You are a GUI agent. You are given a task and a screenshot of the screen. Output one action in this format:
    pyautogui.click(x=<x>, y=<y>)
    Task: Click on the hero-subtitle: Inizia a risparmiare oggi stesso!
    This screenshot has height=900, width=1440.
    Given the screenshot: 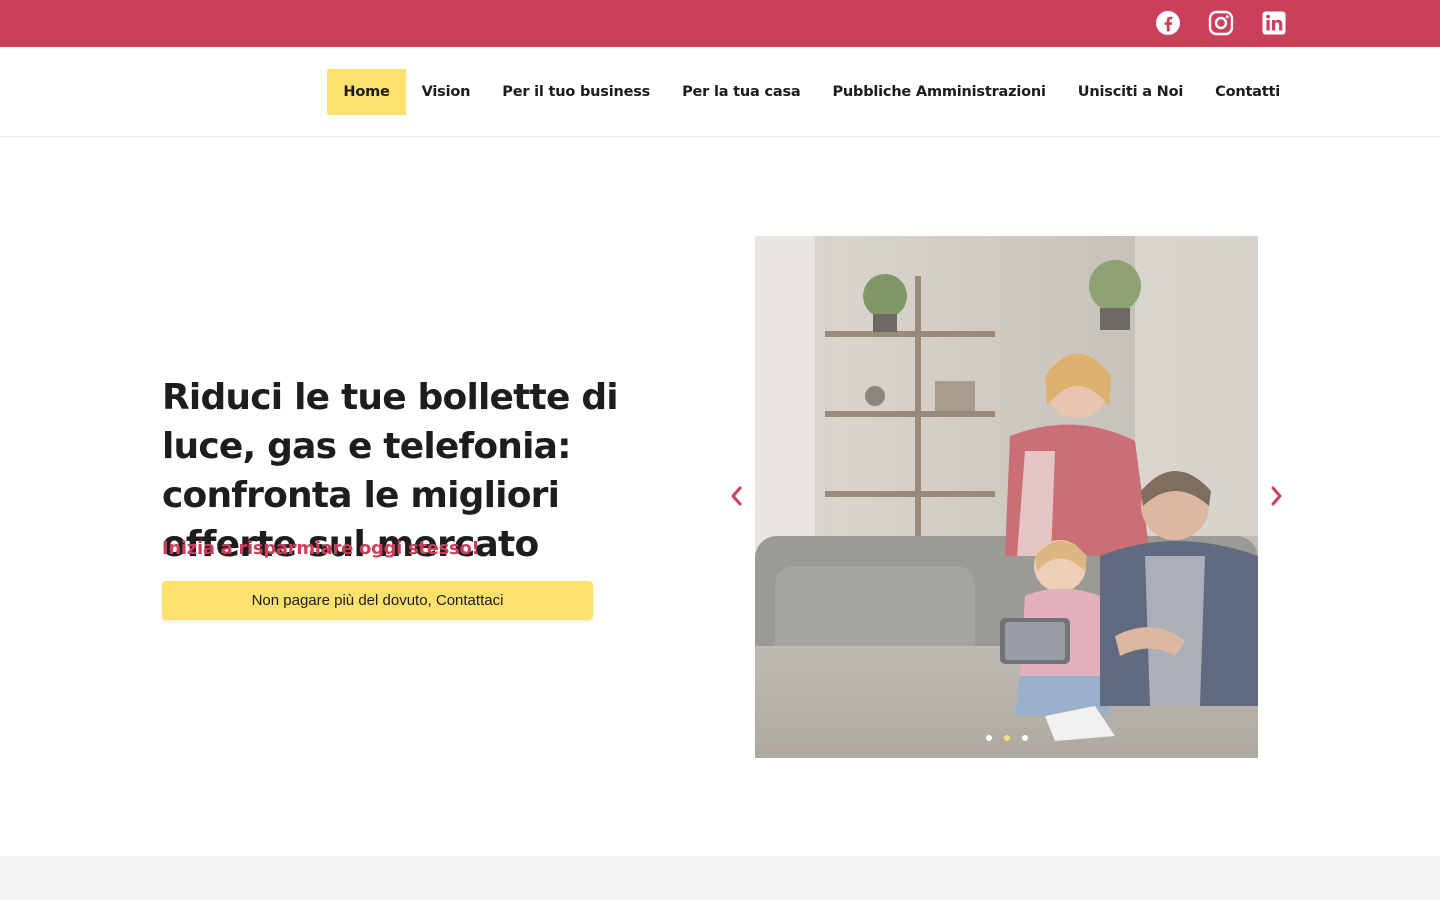 What is the action you would take?
    pyautogui.click(x=321, y=548)
    